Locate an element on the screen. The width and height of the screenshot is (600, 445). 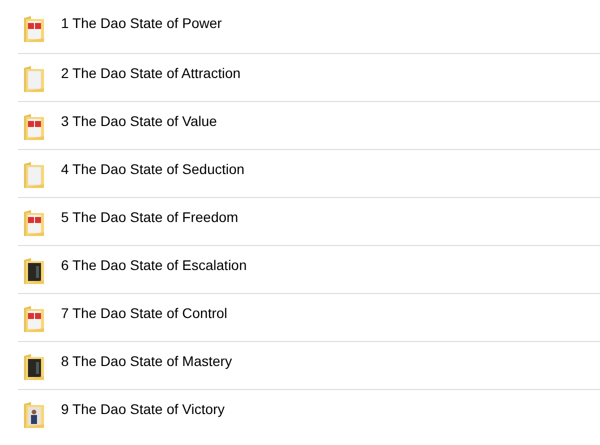
folder-name: 4 The Dao State of Seduction is located at coordinates (152, 169).